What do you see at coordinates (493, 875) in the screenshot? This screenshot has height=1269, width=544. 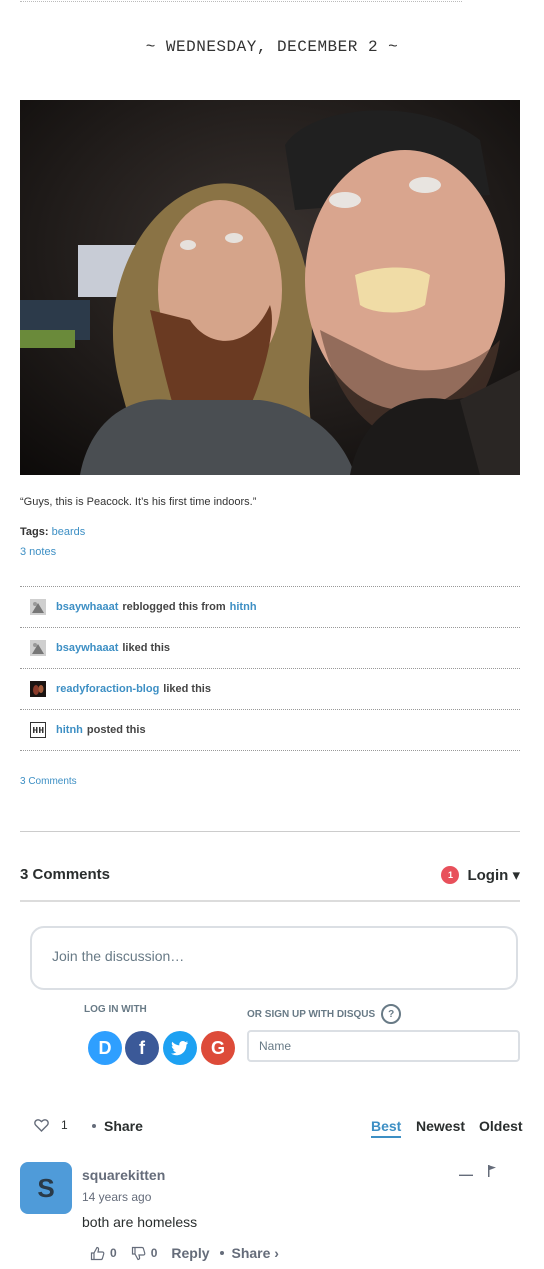 I see `login-label: Login ▾` at bounding box center [493, 875].